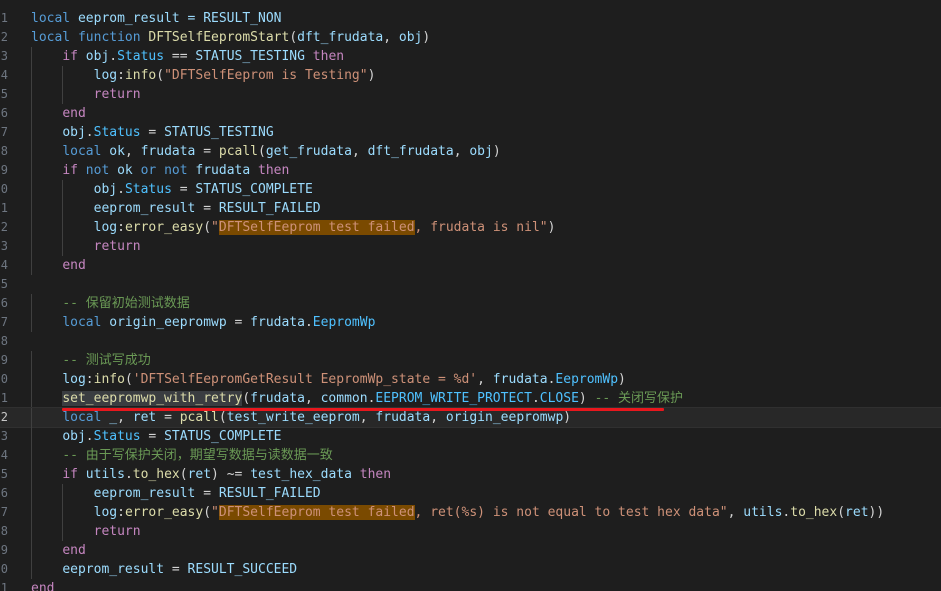 This screenshot has height=591, width=941. Describe the element at coordinates (105, 512) in the screenshot. I see `code-token: log` at that location.